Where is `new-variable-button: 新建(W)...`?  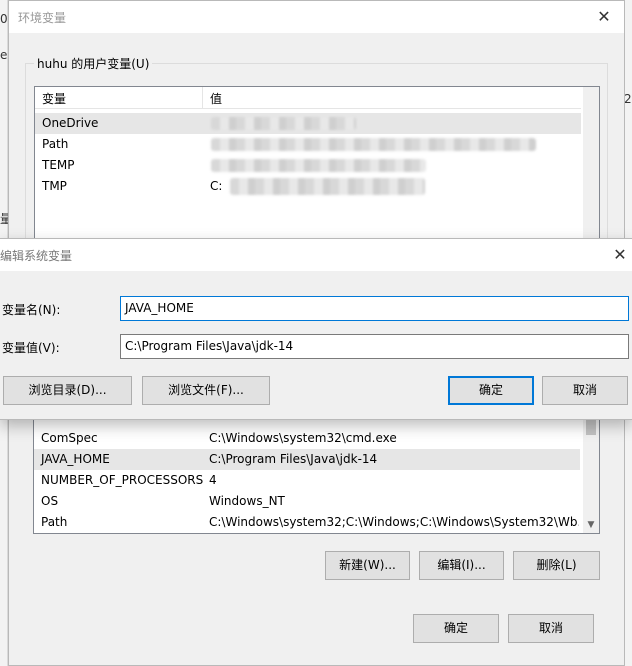 new-variable-button: 新建(W)... is located at coordinates (367, 565).